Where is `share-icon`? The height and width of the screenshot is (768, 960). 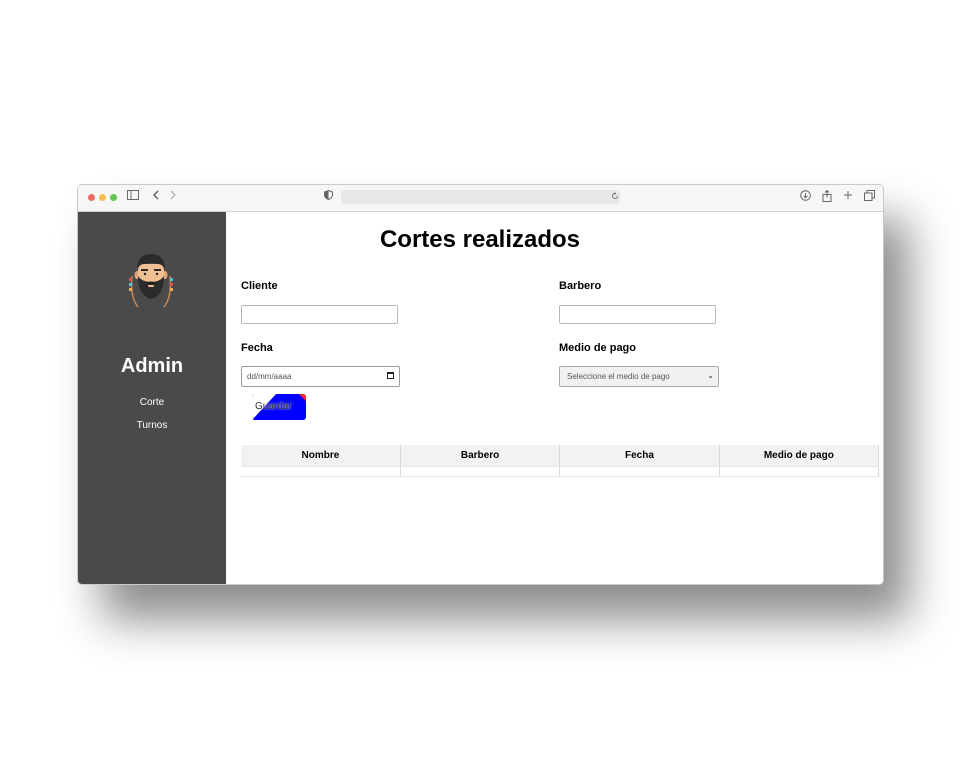 share-icon is located at coordinates (827, 196).